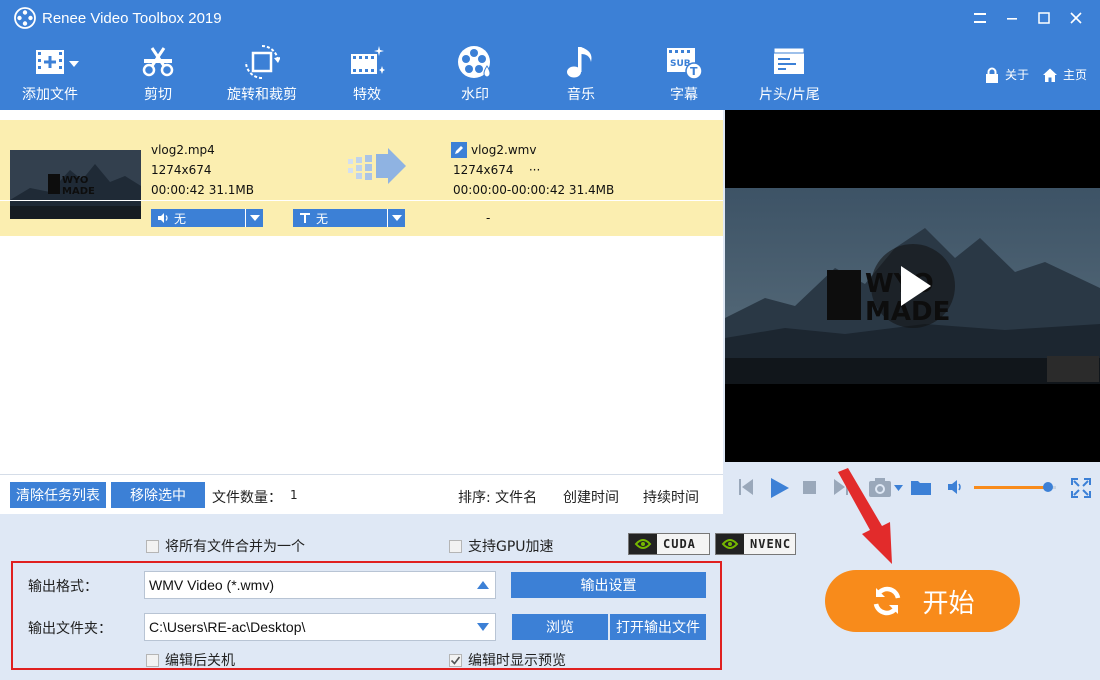 Image resolution: width=1100 pixels, height=680 pixels. Describe the element at coordinates (227, 627) in the screenshot. I see `output-folder-value: C:\Users\RE-ac\Desktop\` at that location.